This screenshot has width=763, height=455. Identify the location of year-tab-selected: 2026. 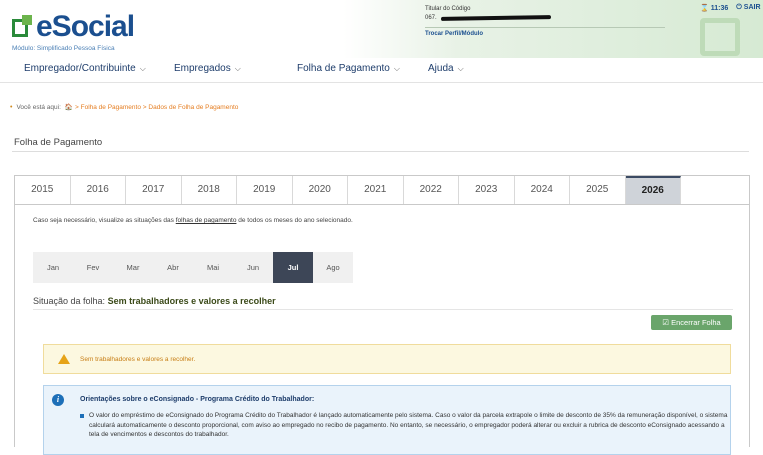
(653, 190).